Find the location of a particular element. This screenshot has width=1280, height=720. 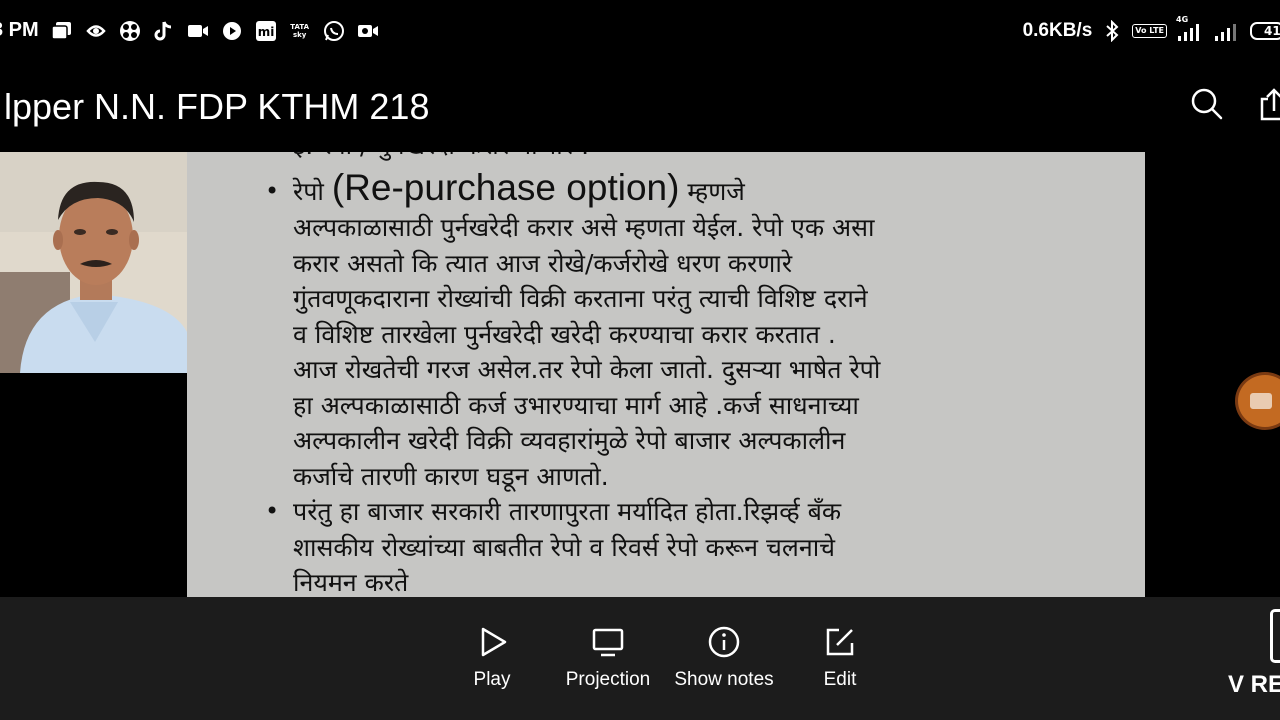

document-title: lpper N.N. FDP KTHM 218 is located at coordinates (217, 106).